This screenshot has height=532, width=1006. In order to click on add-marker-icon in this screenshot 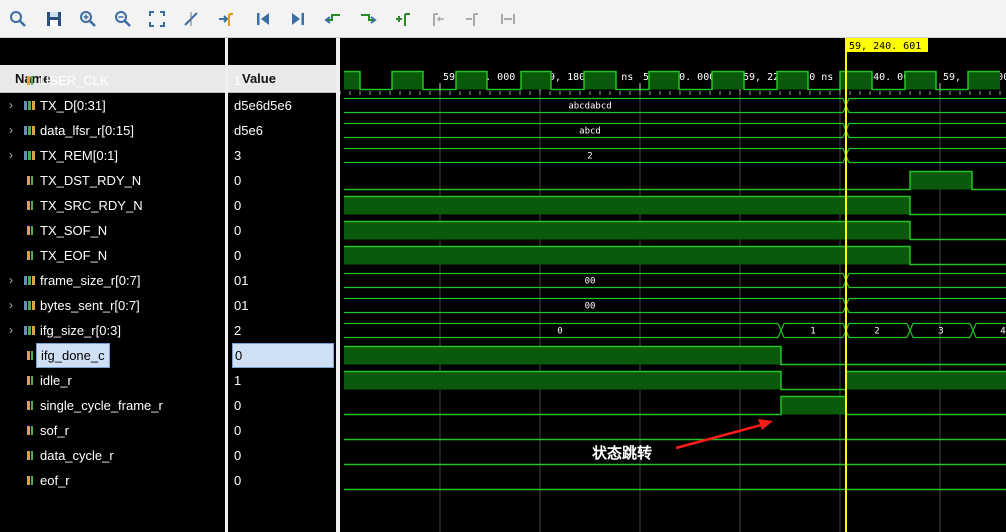, I will do `click(226, 19)`.